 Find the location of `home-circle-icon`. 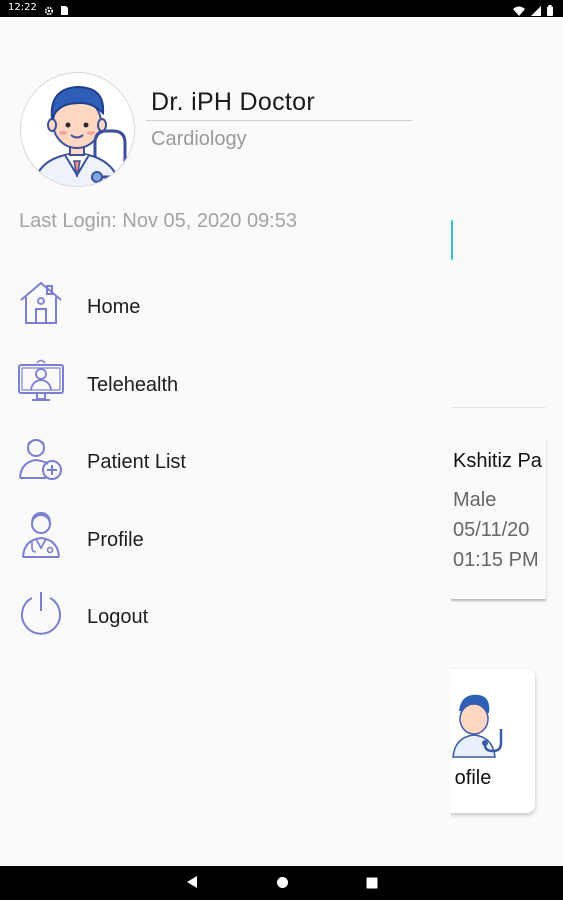

home-circle-icon is located at coordinates (282, 885).